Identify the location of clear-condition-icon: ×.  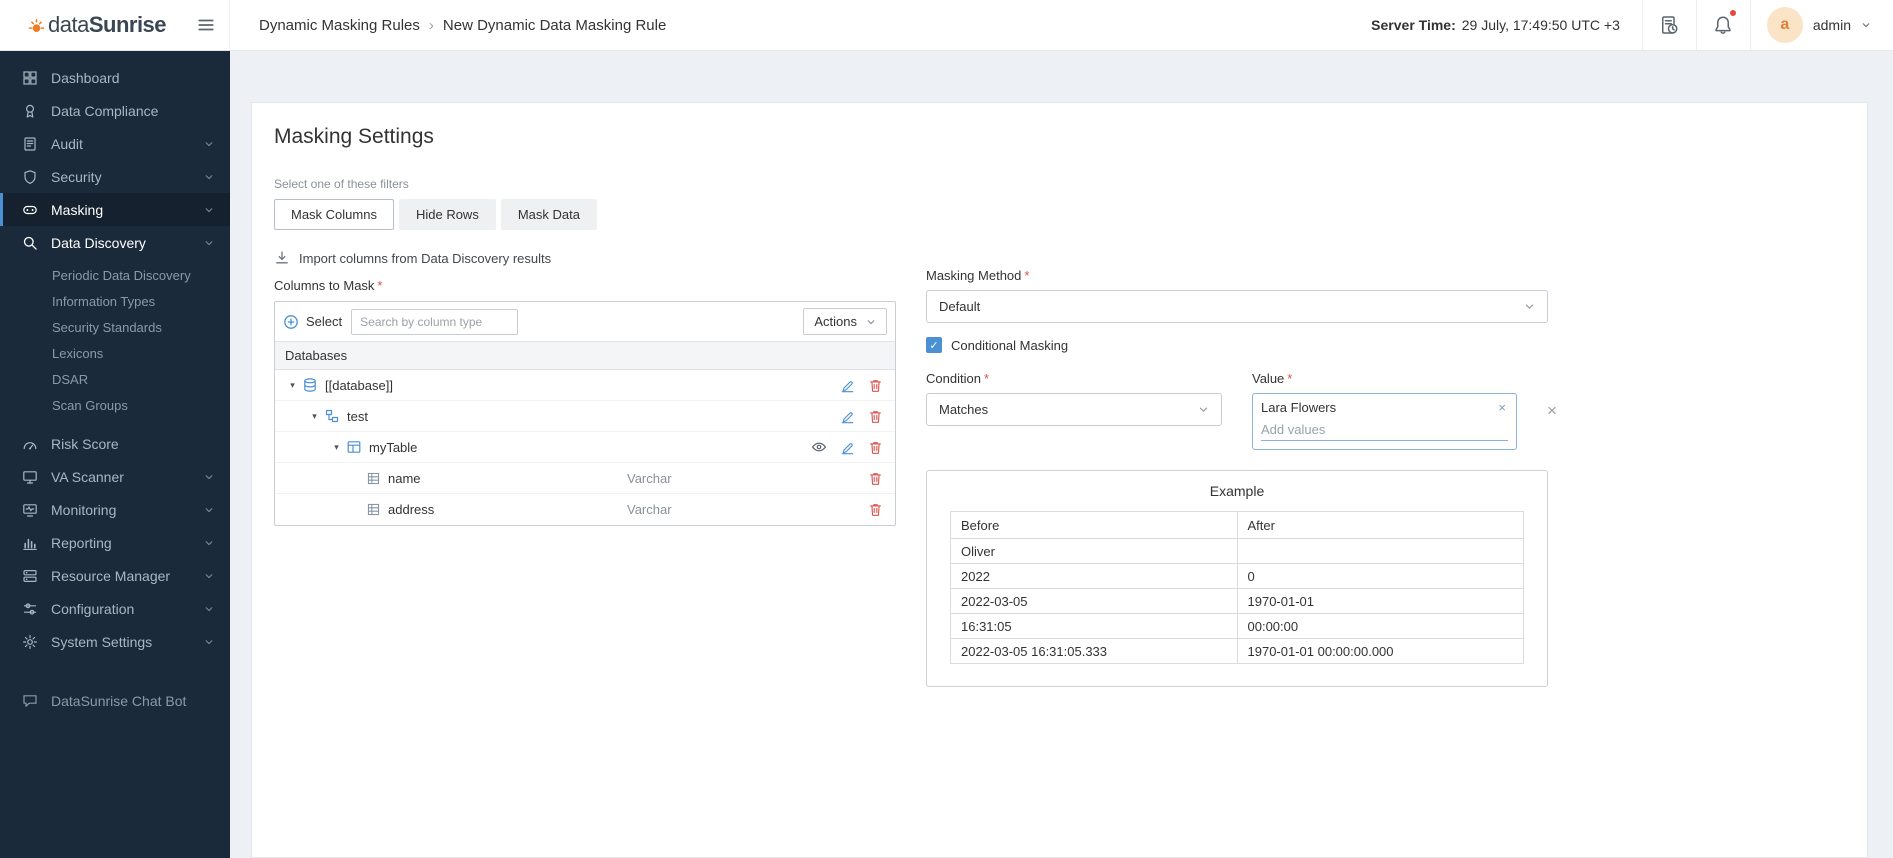
(1552, 425).